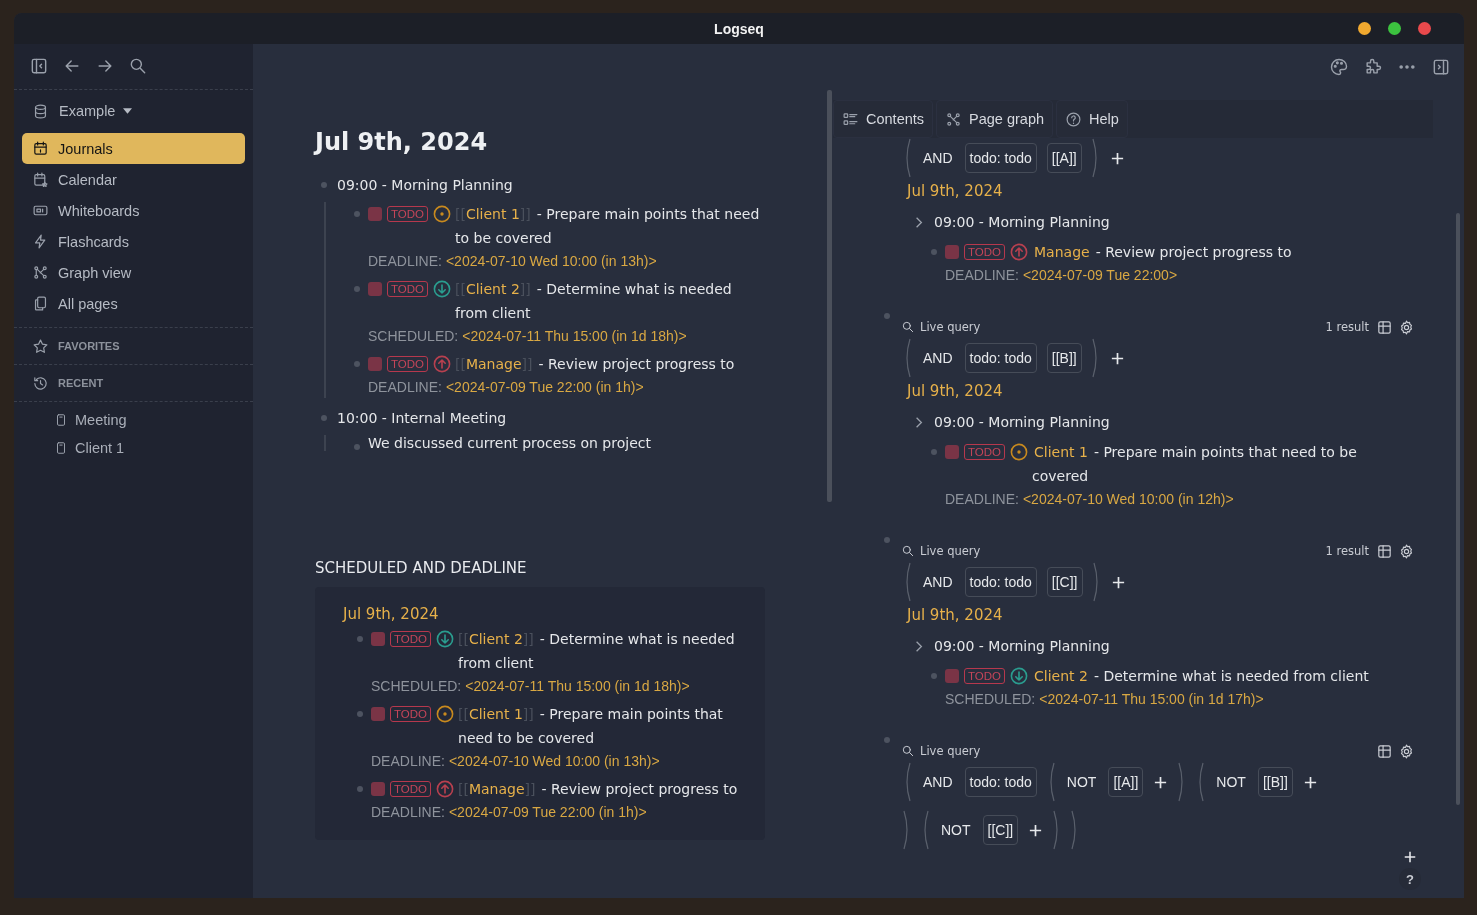 The image size is (1477, 915). I want to click on block-text: 09:00 - Morning Planning, so click(1022, 646).